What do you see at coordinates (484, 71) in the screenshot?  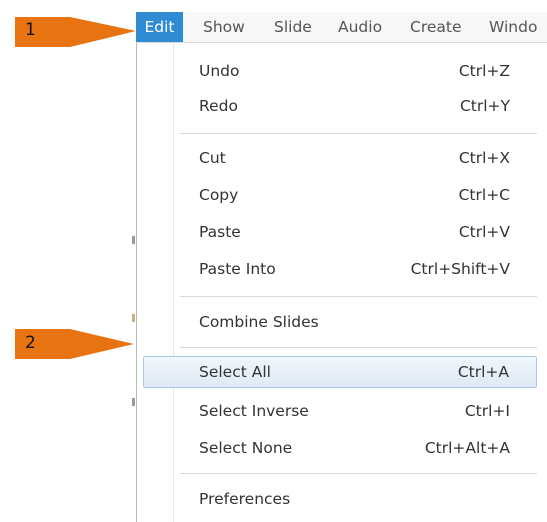 I see `menu-item-shortcut: Ctrl+Z` at bounding box center [484, 71].